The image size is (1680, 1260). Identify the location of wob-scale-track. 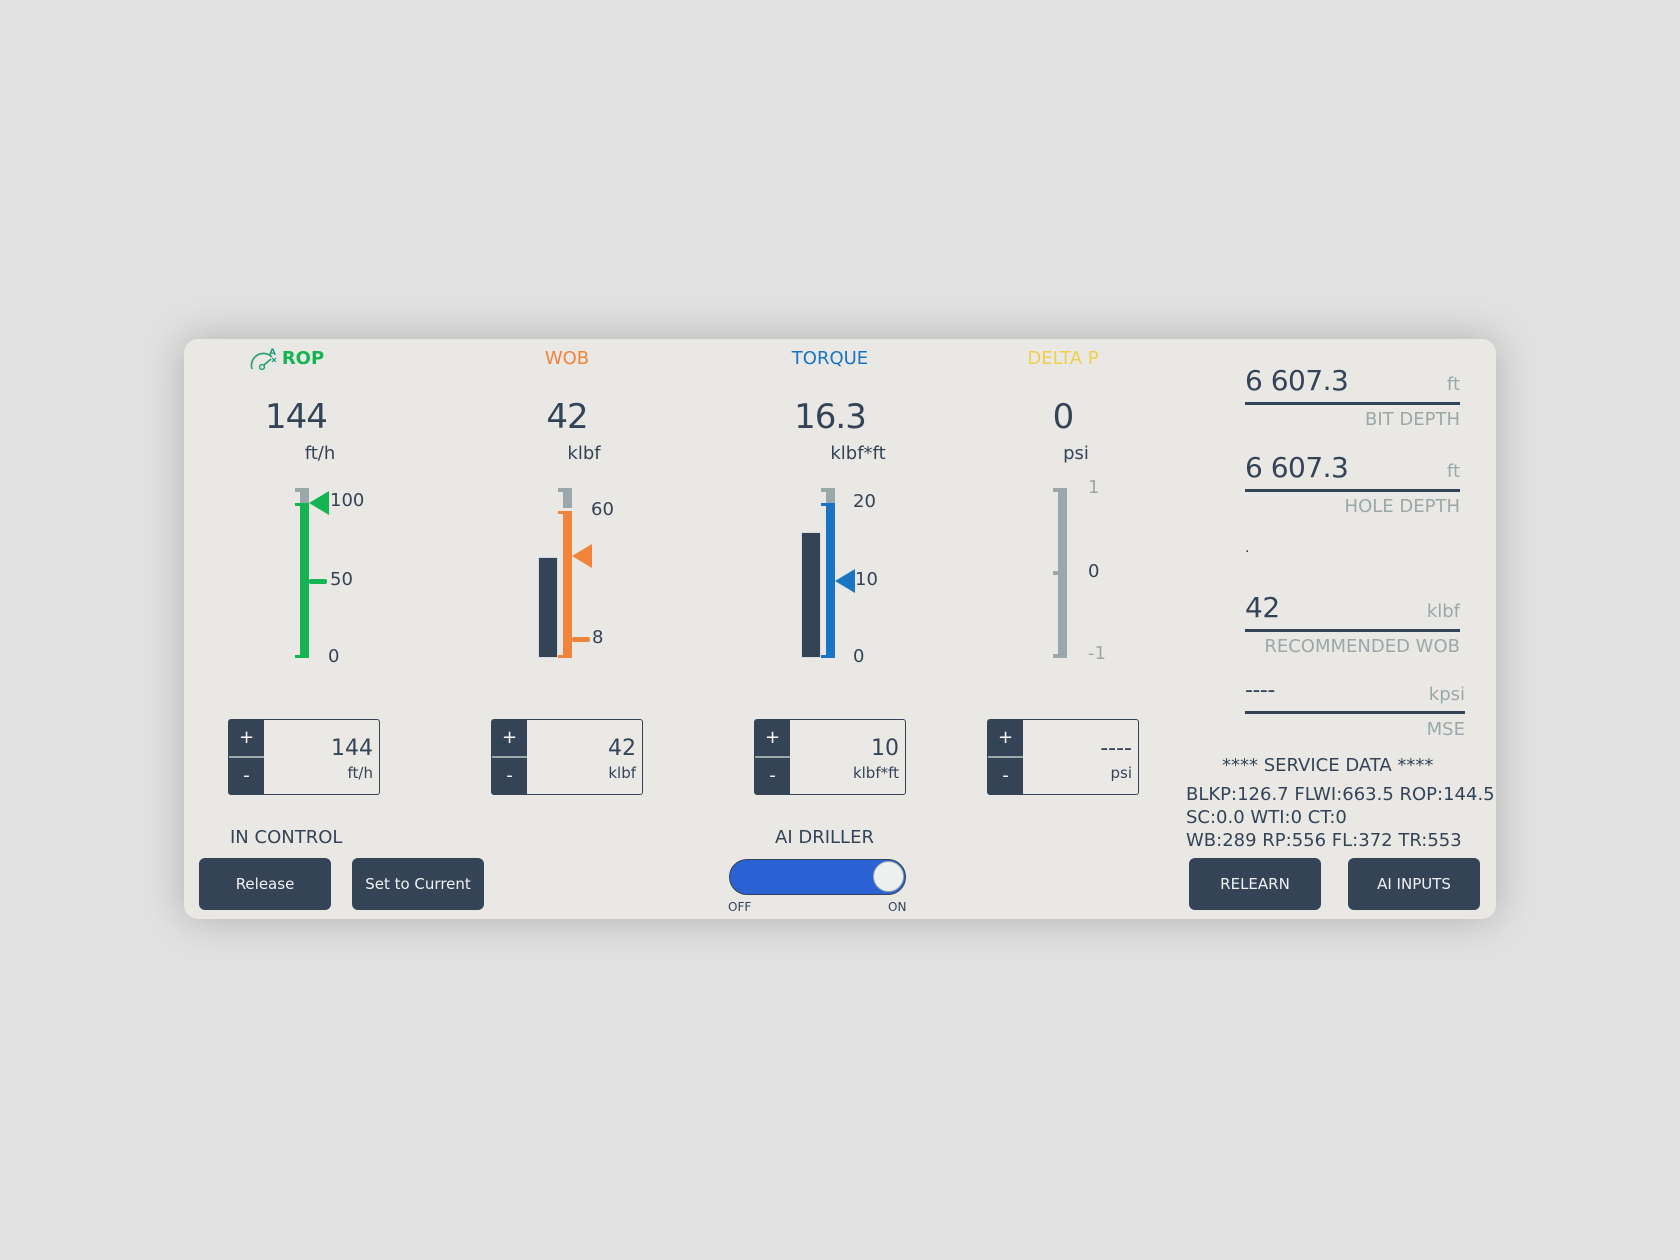
(567, 498).